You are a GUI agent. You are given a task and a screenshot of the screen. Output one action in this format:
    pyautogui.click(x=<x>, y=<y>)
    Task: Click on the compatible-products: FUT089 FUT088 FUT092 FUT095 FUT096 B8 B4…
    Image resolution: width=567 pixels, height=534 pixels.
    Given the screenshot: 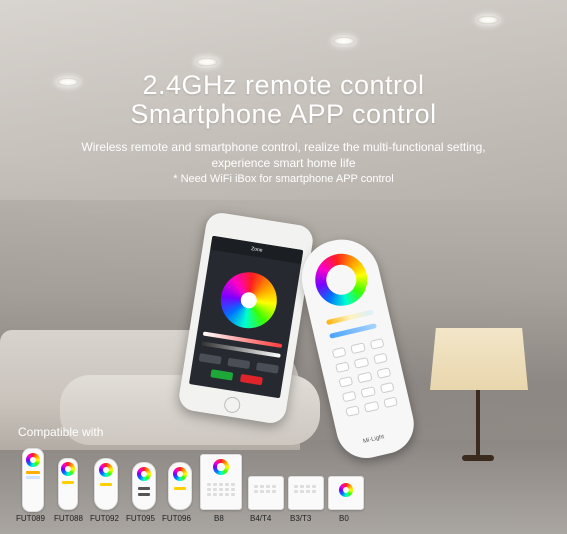 What is the action you would take?
    pyautogui.click(x=202, y=488)
    